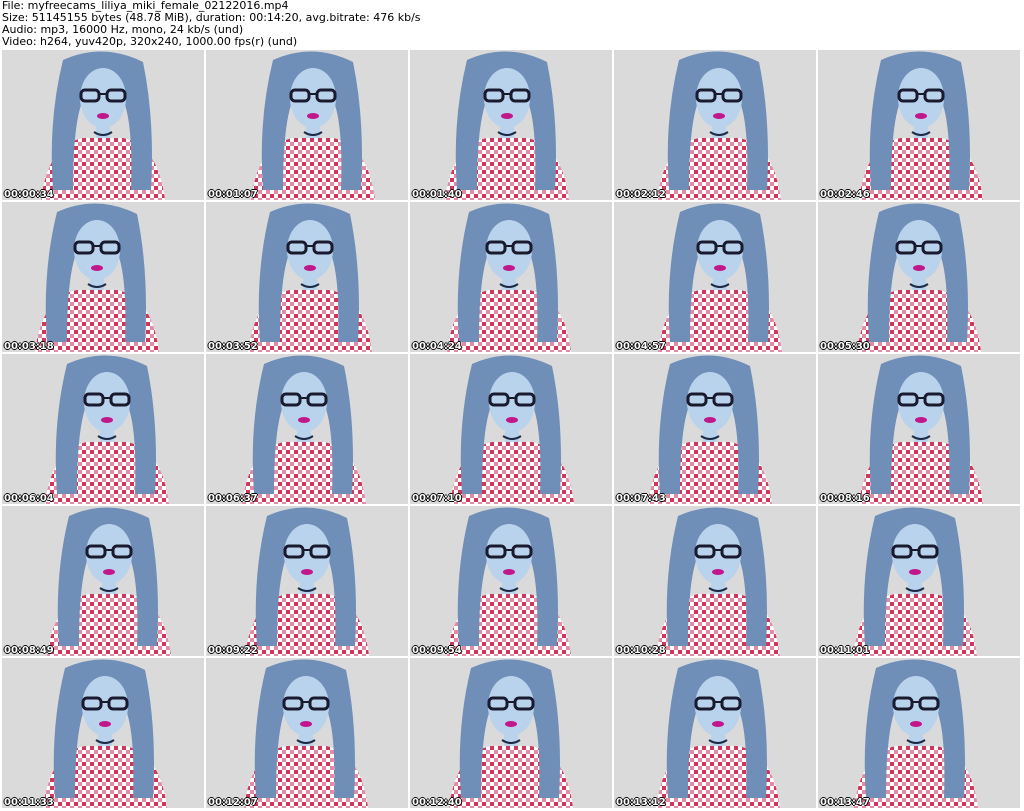 The width and height of the screenshot is (1024, 811). I want to click on thumbnail-frame: 00:02:12, so click(715, 125).